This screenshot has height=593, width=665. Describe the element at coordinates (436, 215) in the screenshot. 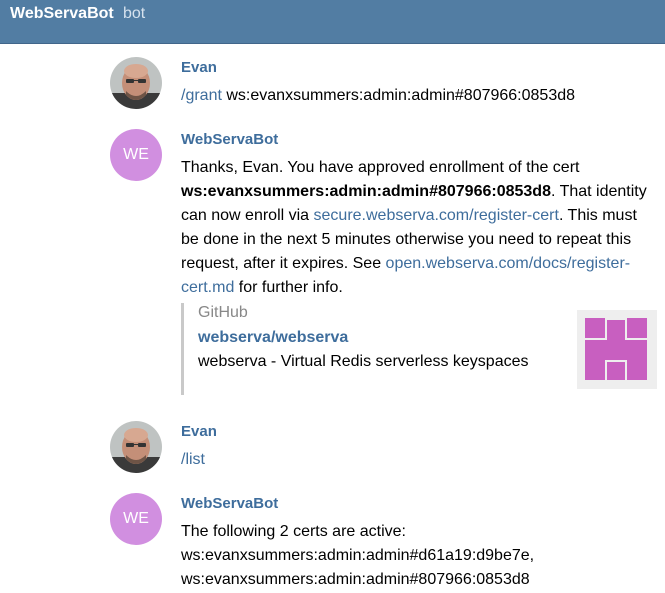

I see `register-cert-link: secure.webserva.com/register-cert` at that location.